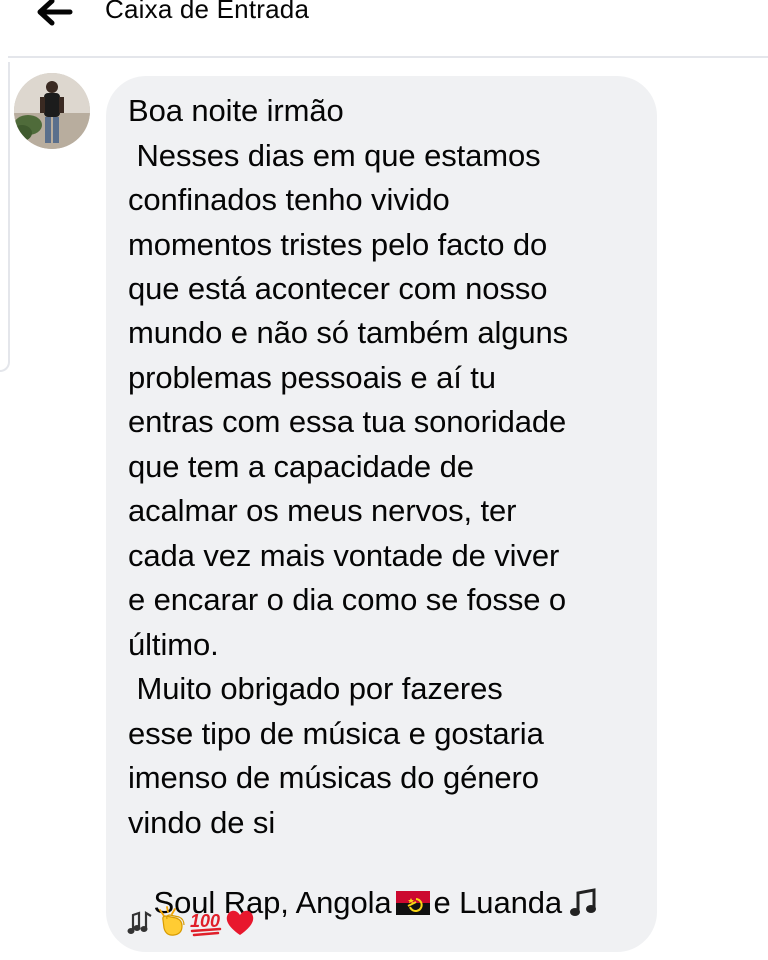  Describe the element at coordinates (334, 155) in the screenshot. I see `message-line: Nesses dias em que estamos` at that location.